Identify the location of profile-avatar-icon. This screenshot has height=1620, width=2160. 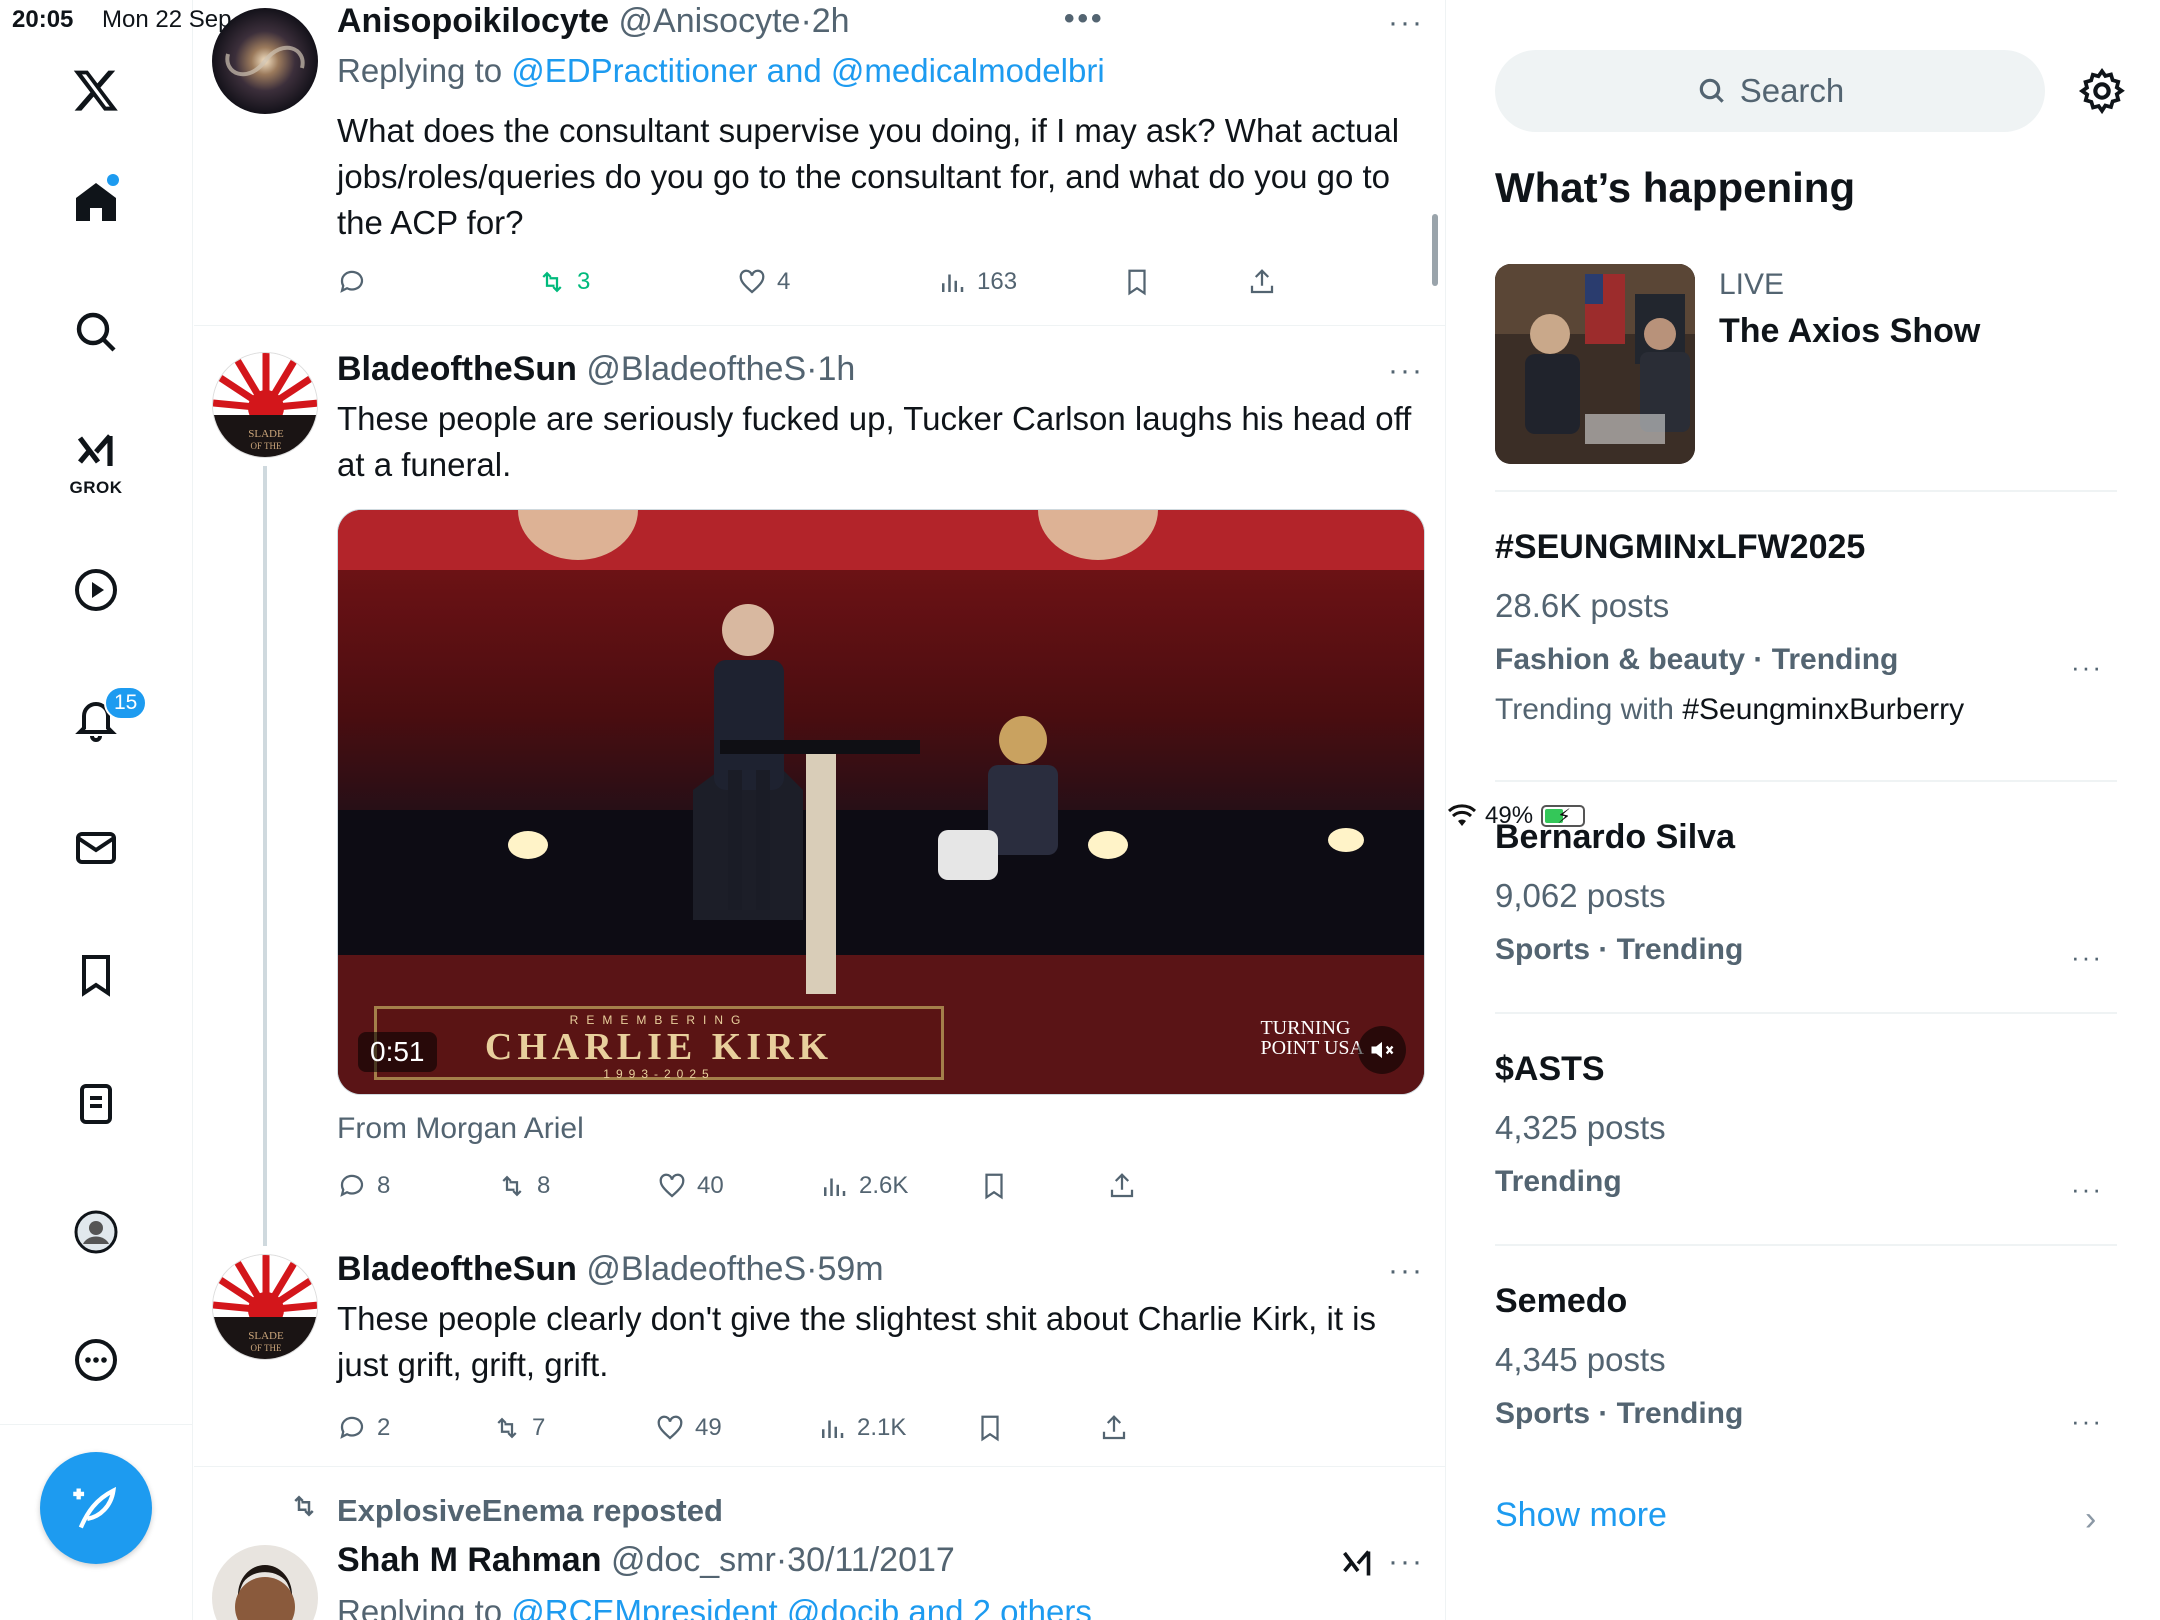
(96, 1232).